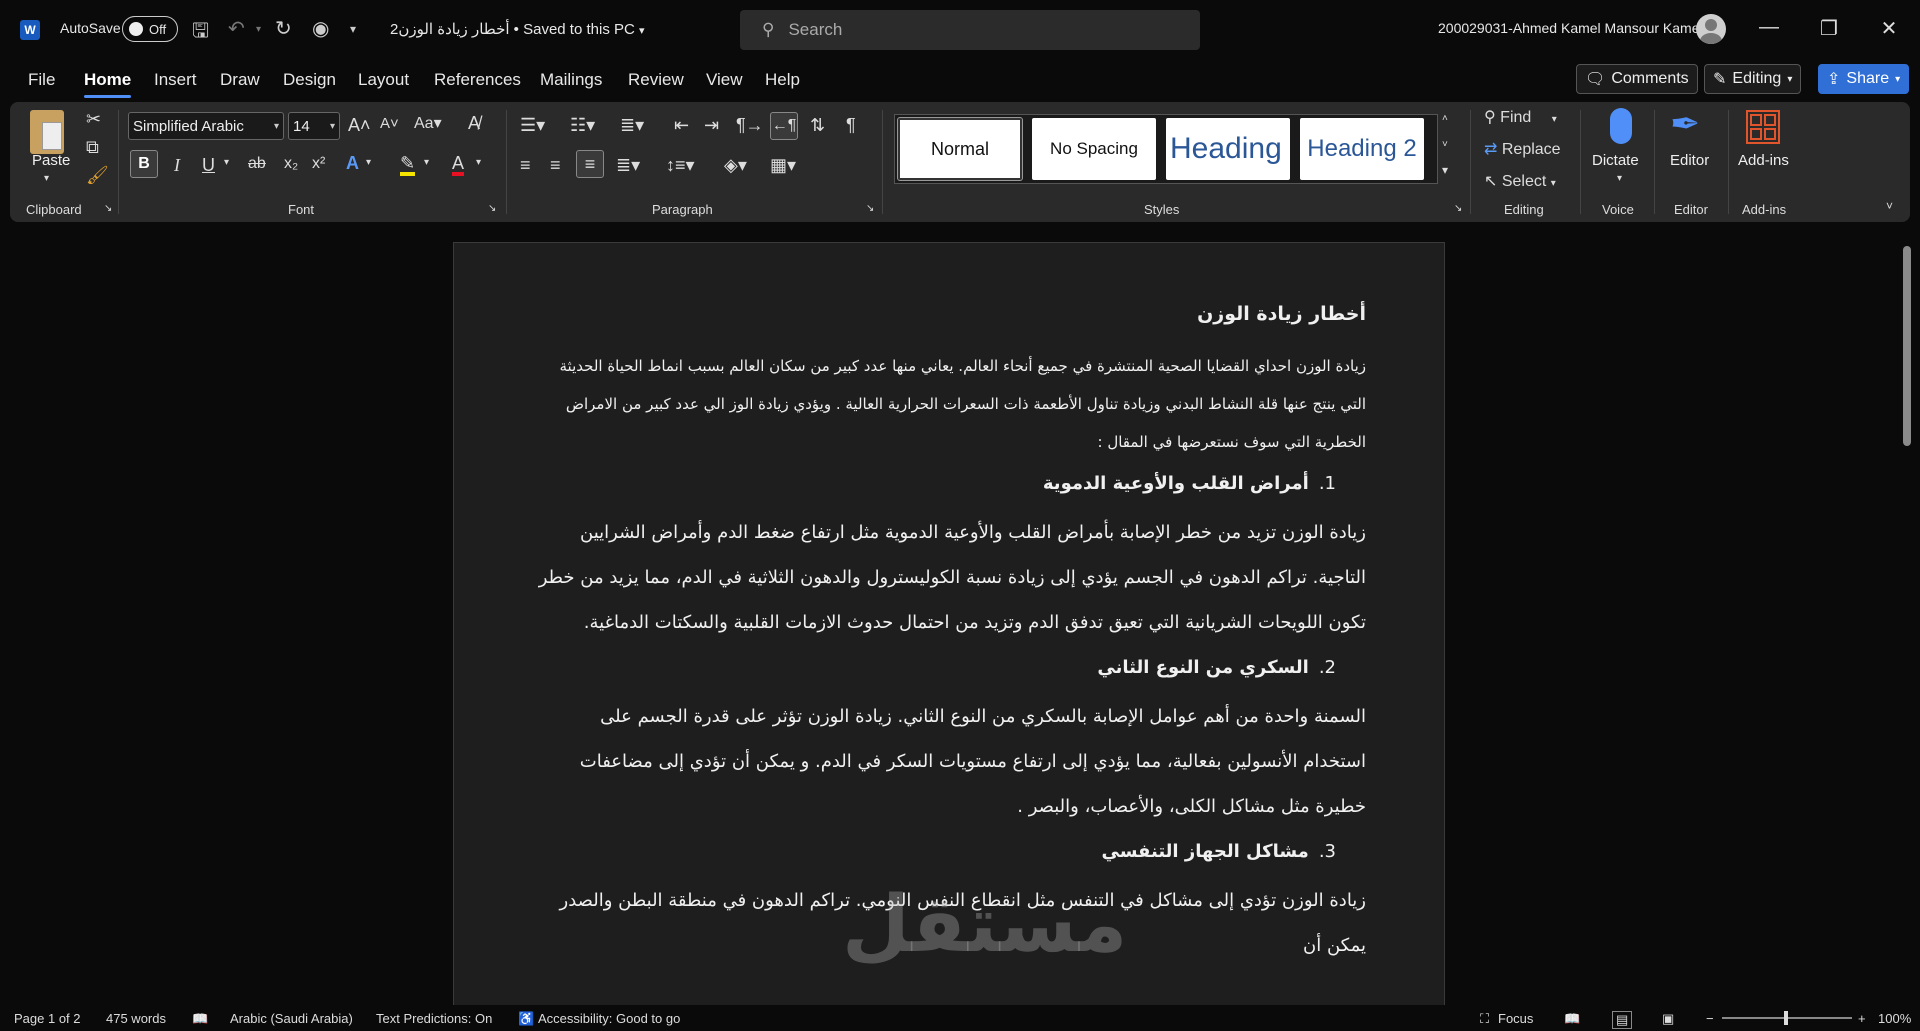 The height and width of the screenshot is (1031, 1920). What do you see at coordinates (1668, 1019) in the screenshot?
I see `web-layout-icon: ▣` at bounding box center [1668, 1019].